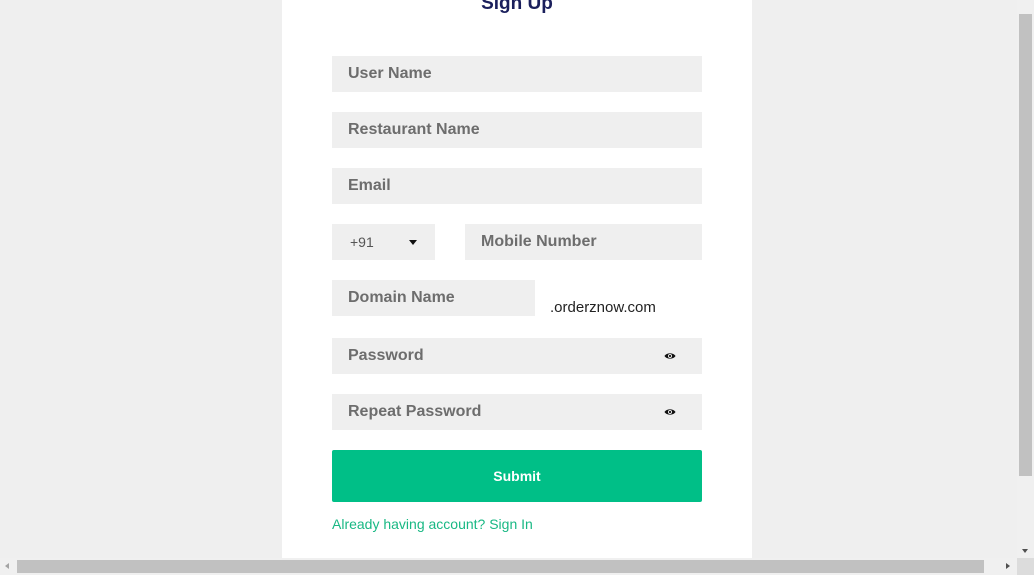  I want to click on user-name-field: User Name, so click(517, 74).